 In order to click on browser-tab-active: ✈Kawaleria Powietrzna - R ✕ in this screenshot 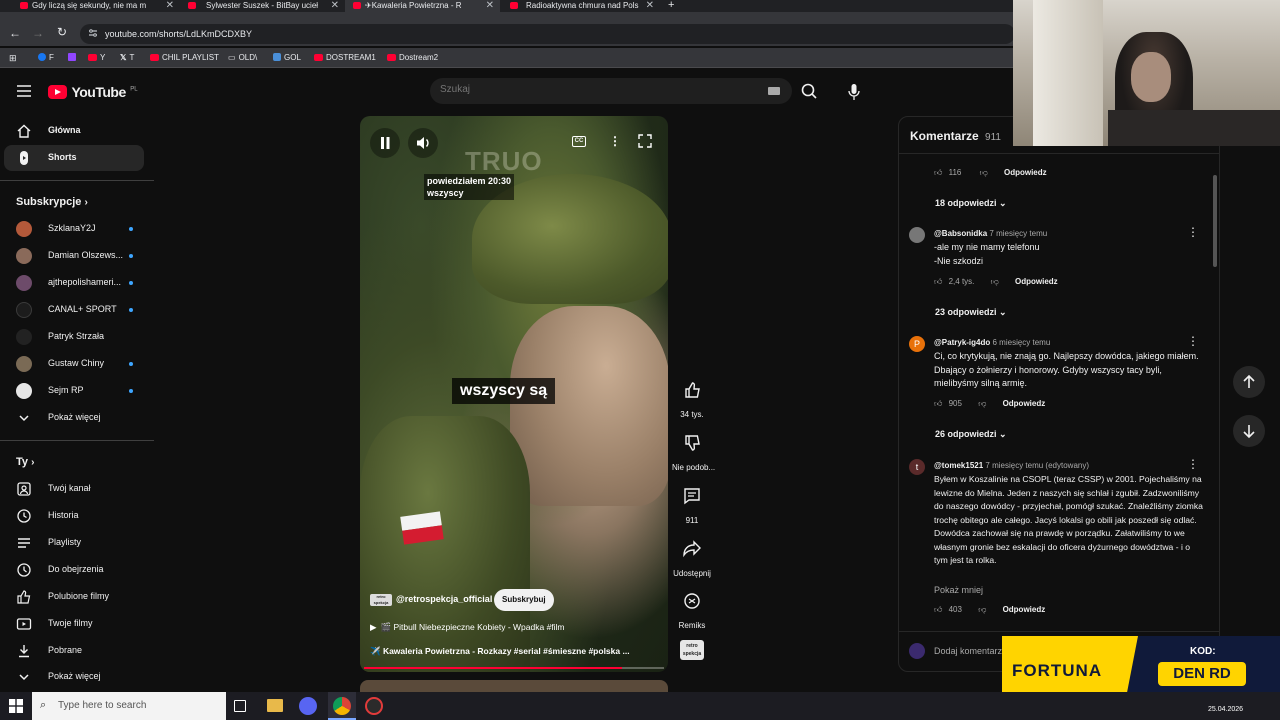, I will do `click(422, 6)`.